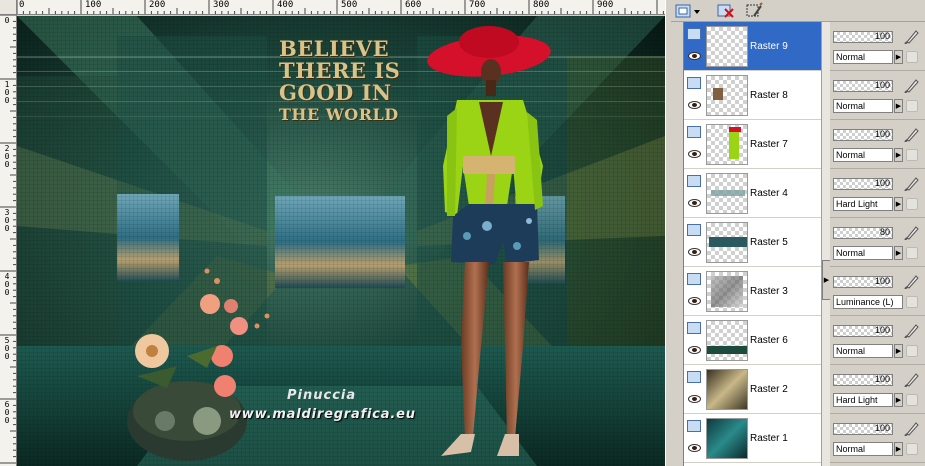  I want to click on delete-layer-icon, so click(725, 11).